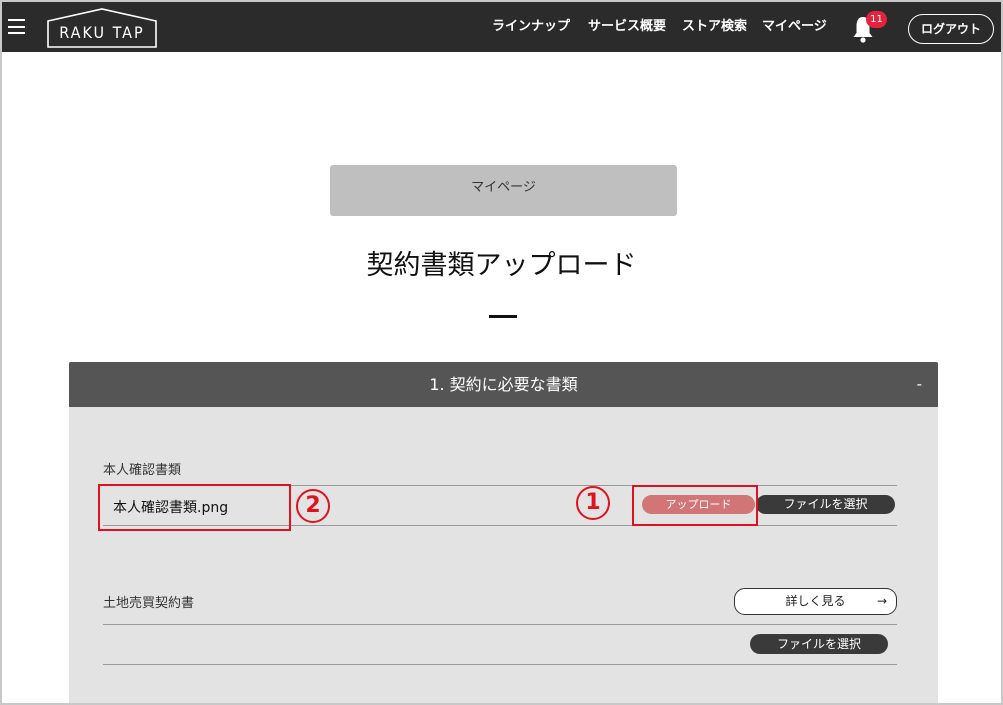 The height and width of the screenshot is (705, 1003). I want to click on details-button: 詳しく見る →, so click(815, 601).